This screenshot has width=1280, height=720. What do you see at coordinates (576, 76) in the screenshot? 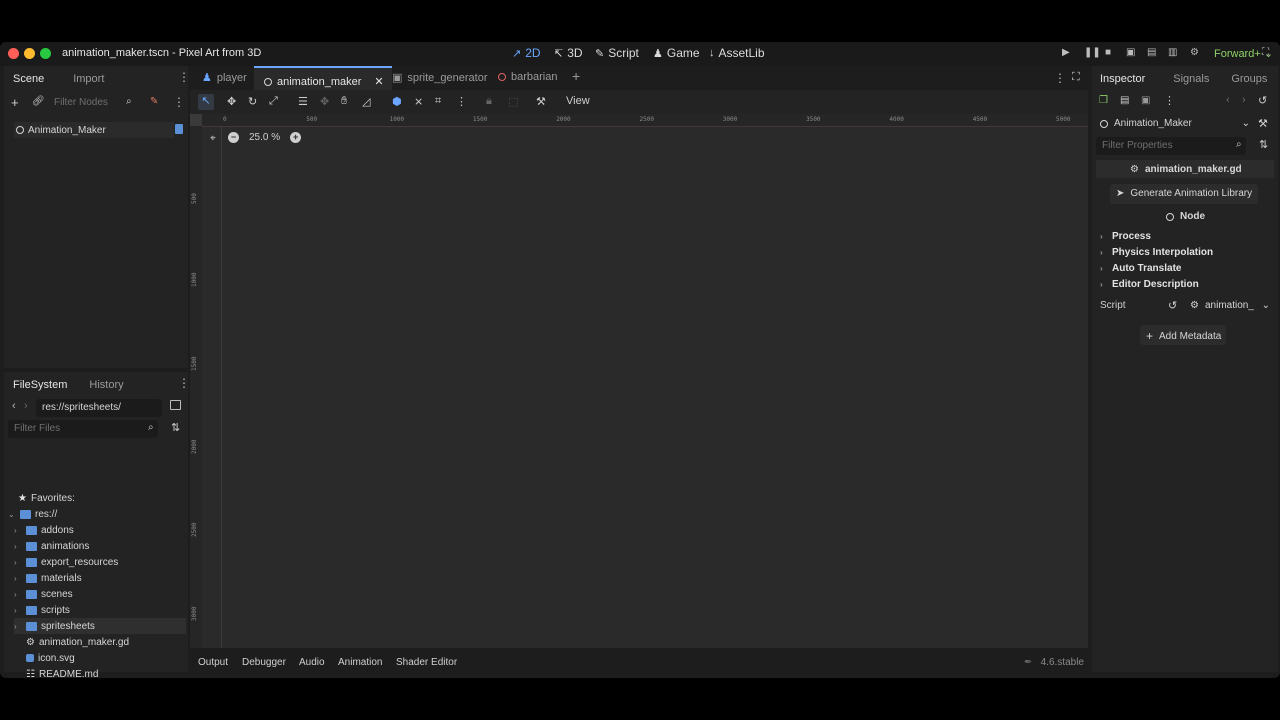
I see `add-tab-icon: +` at bounding box center [576, 76].